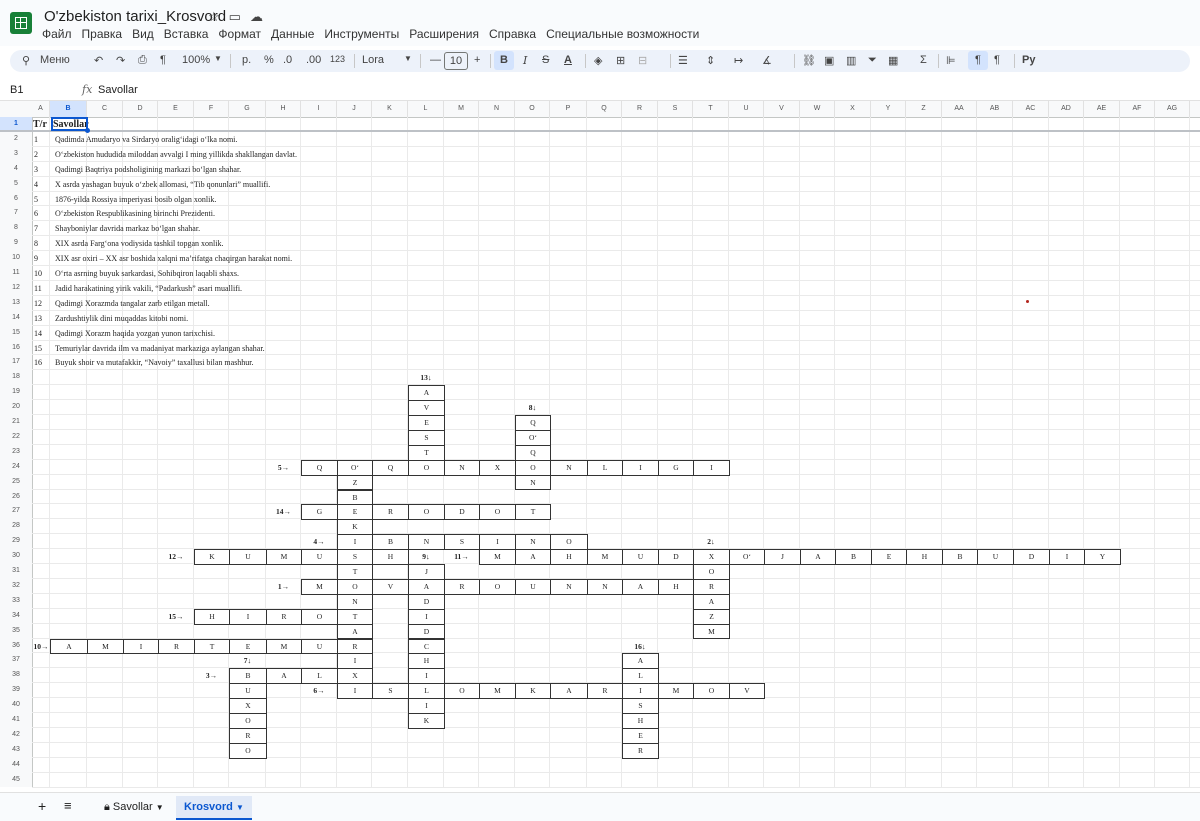 The width and height of the screenshot is (1200, 821). Describe the element at coordinates (16, 258) in the screenshot. I see `row-header-10: 10` at that location.